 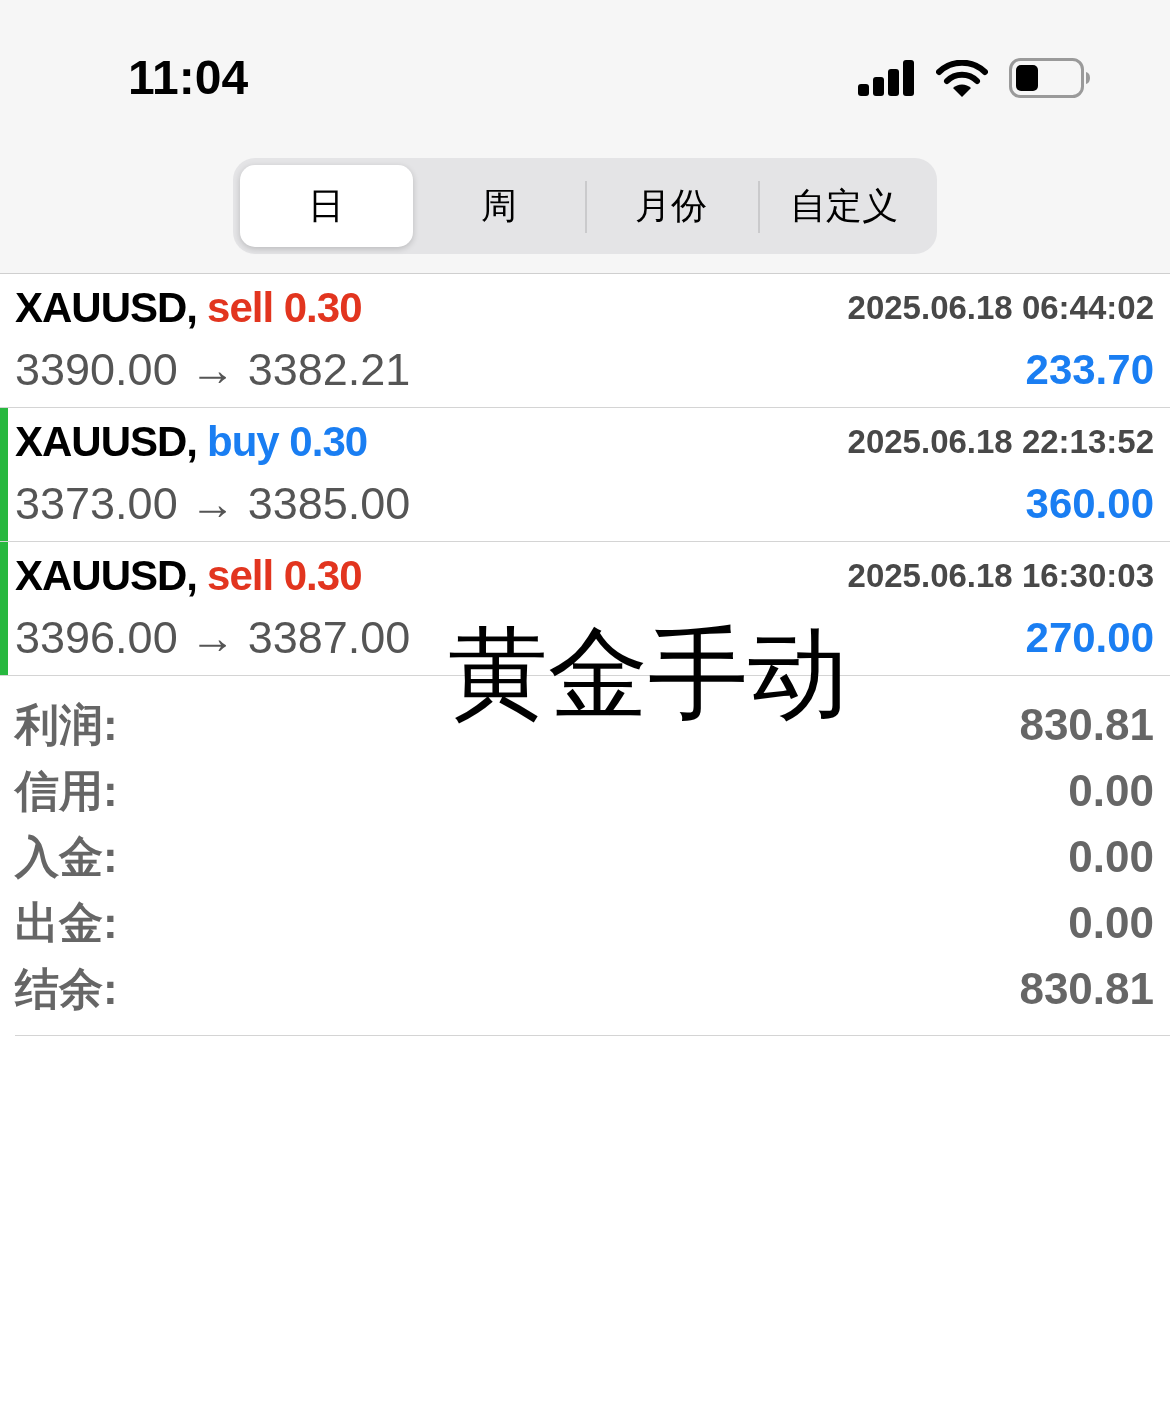 I want to click on summary-label: 出金:, so click(x=66, y=923).